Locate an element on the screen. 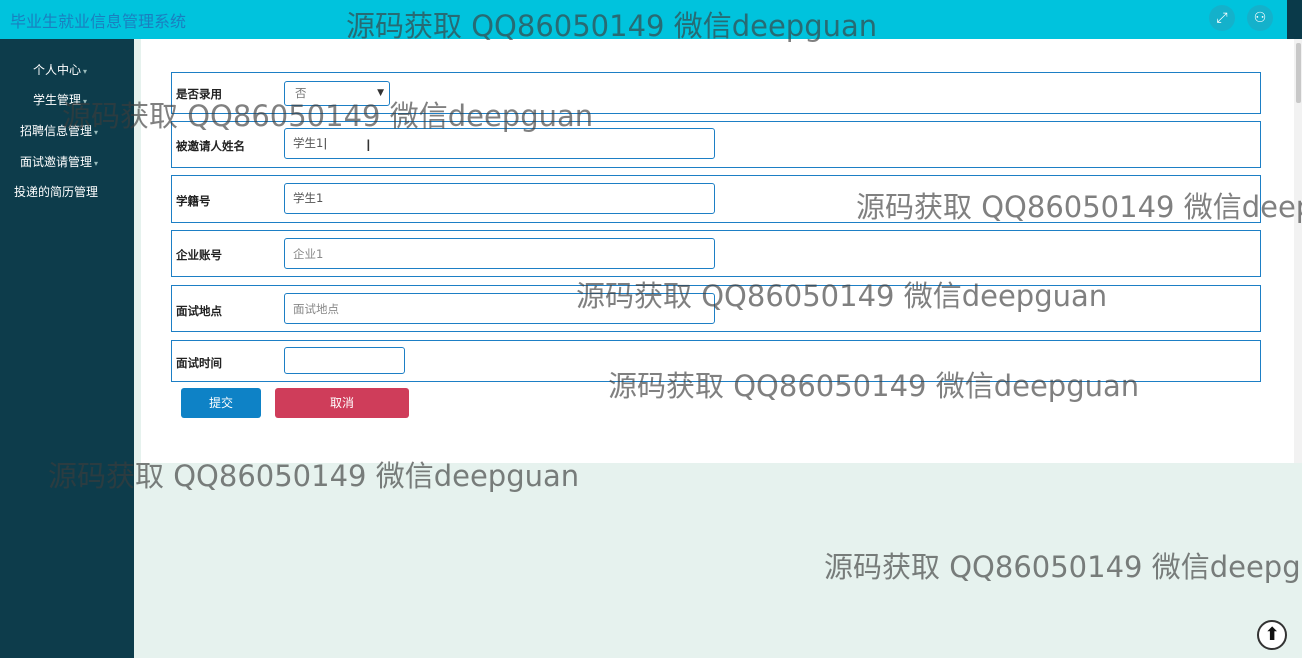 This screenshot has height=658, width=1302. form-row-invitee-name: 被邀请人姓名 学生1| is located at coordinates (716, 144).